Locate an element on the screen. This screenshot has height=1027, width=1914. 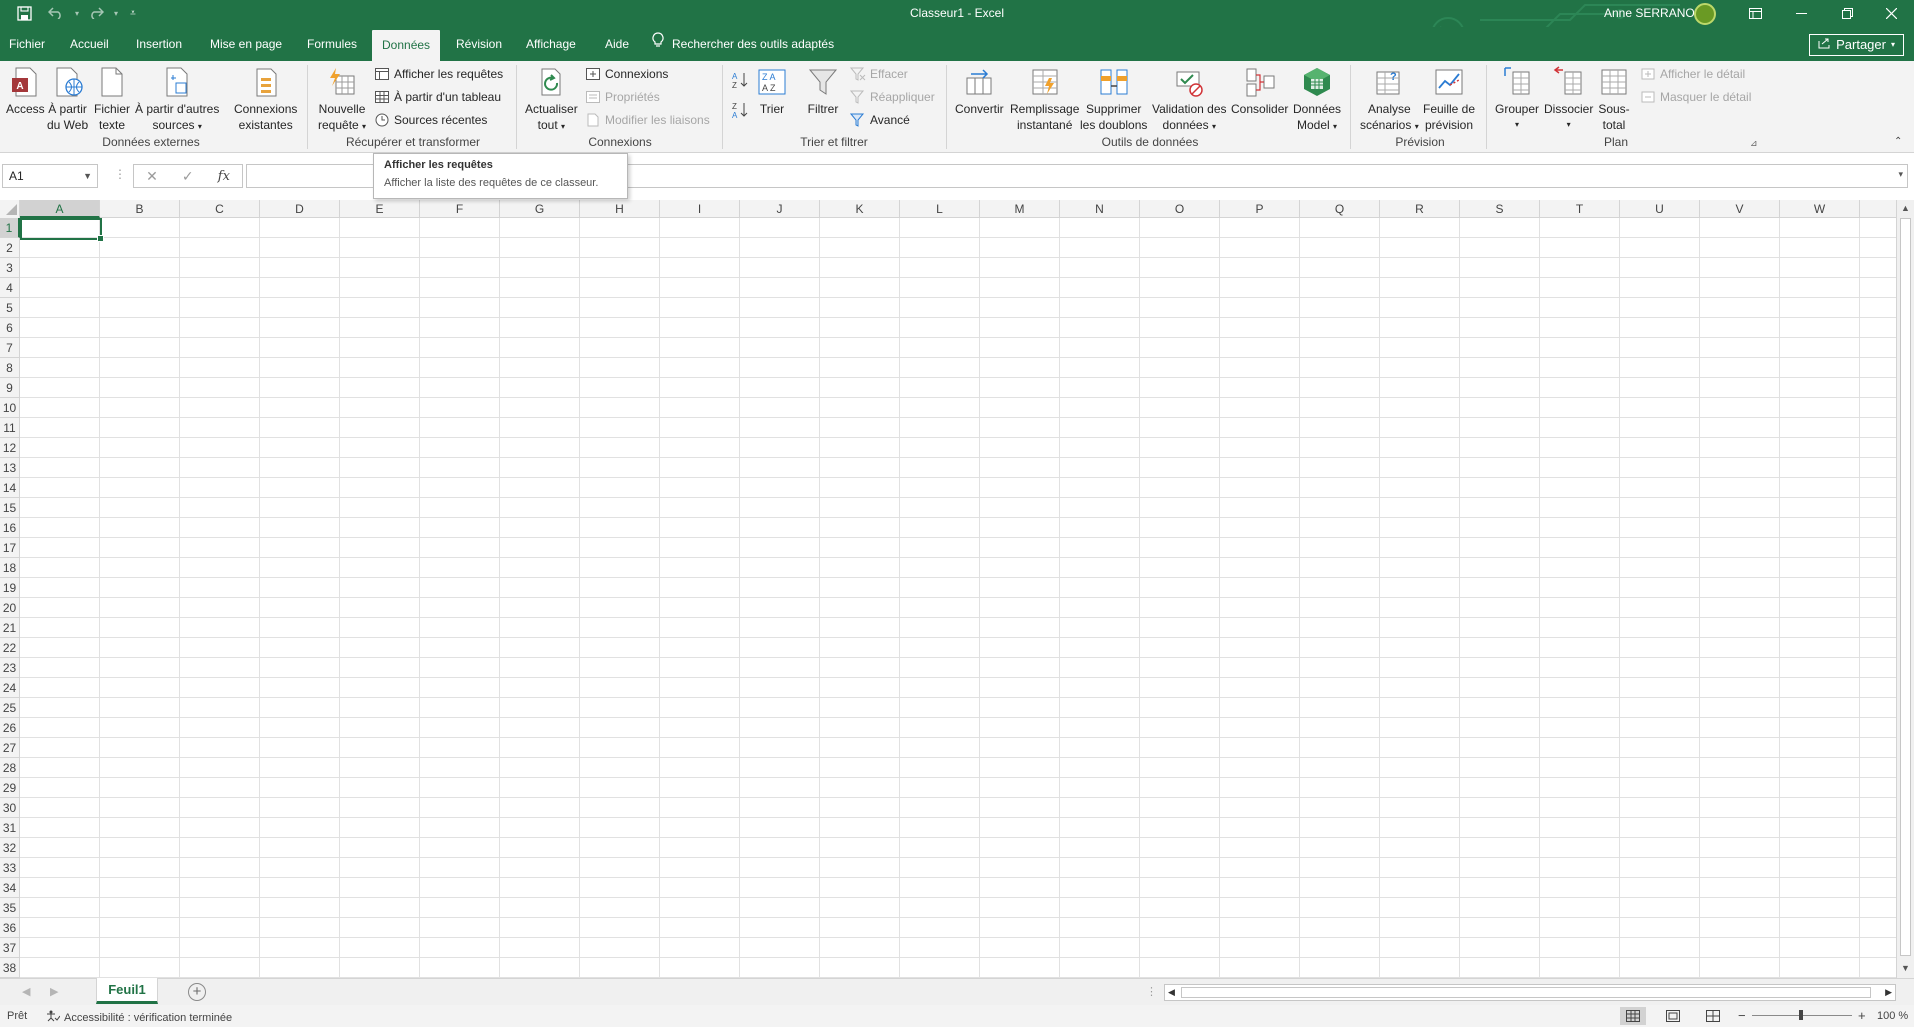
column-header-g: G is located at coordinates (540, 209).